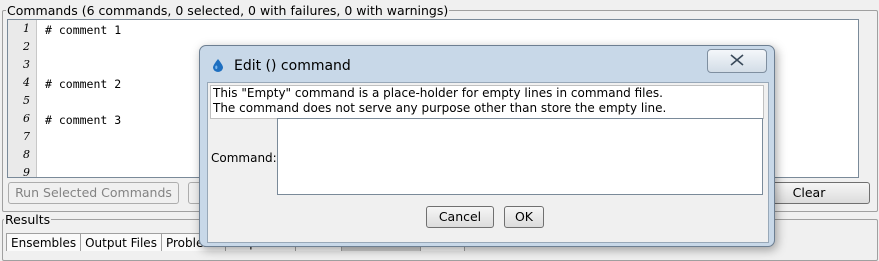  What do you see at coordinates (83, 120) in the screenshot?
I see `command-line: # comment 3` at bounding box center [83, 120].